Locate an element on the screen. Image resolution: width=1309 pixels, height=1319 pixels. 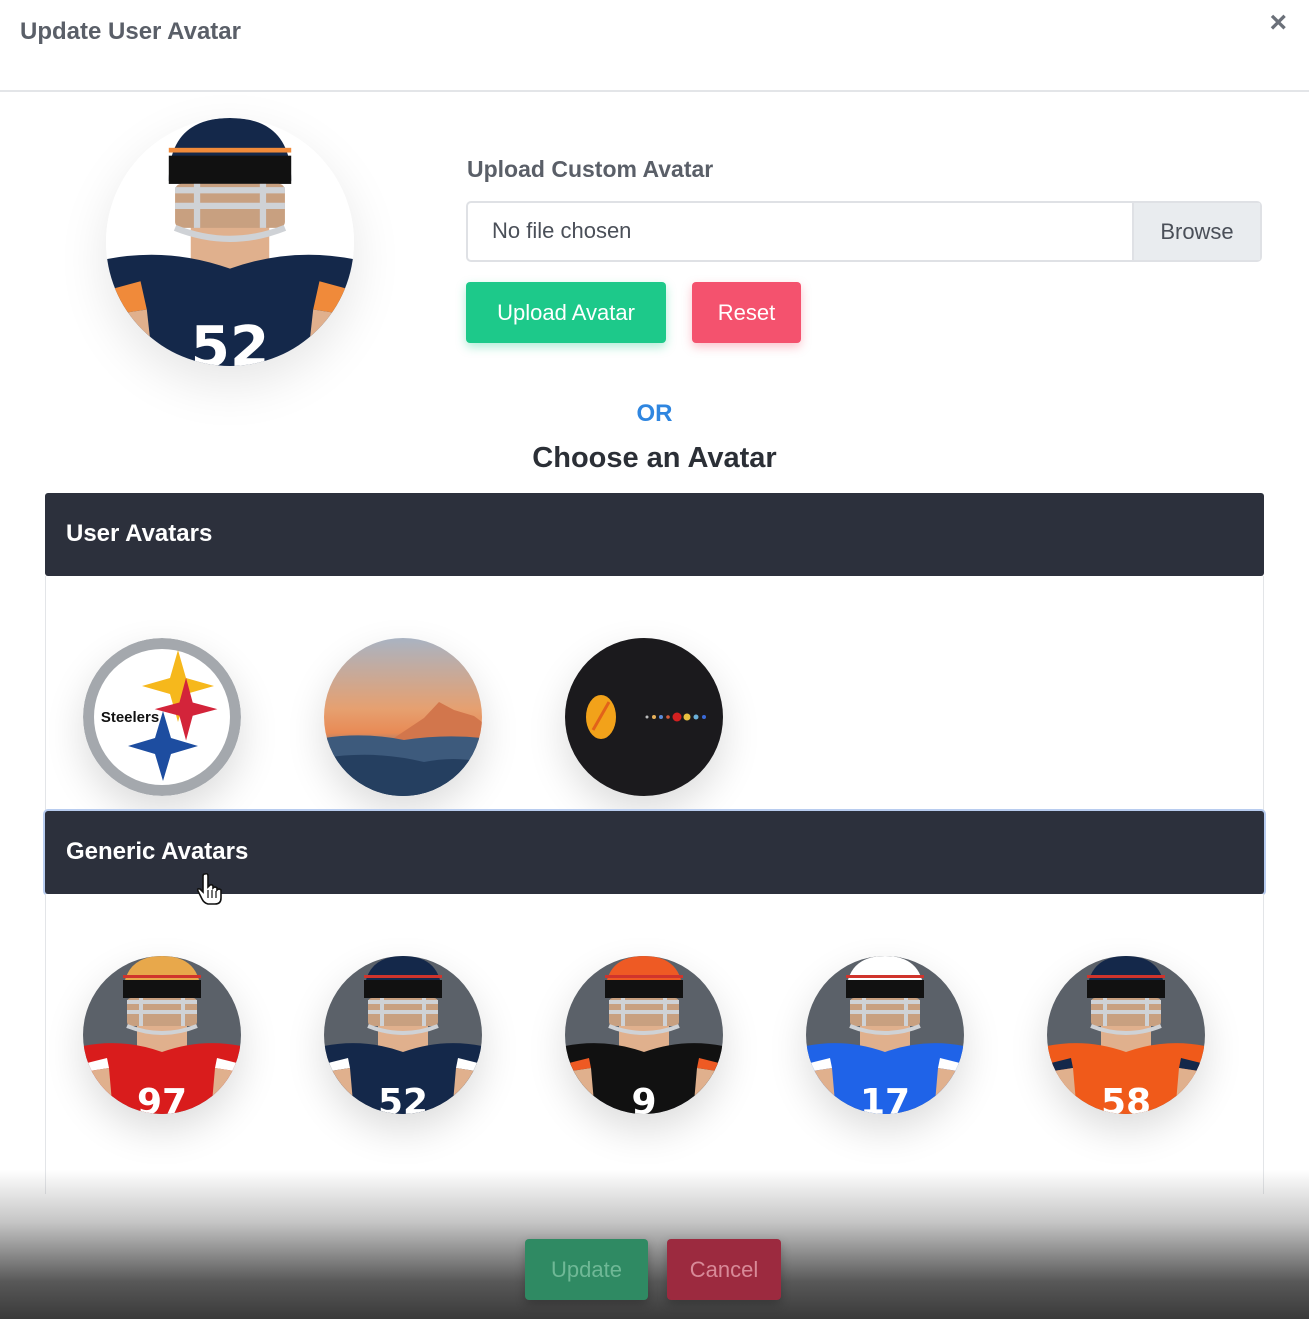
solar-system-image is located at coordinates (644, 717).